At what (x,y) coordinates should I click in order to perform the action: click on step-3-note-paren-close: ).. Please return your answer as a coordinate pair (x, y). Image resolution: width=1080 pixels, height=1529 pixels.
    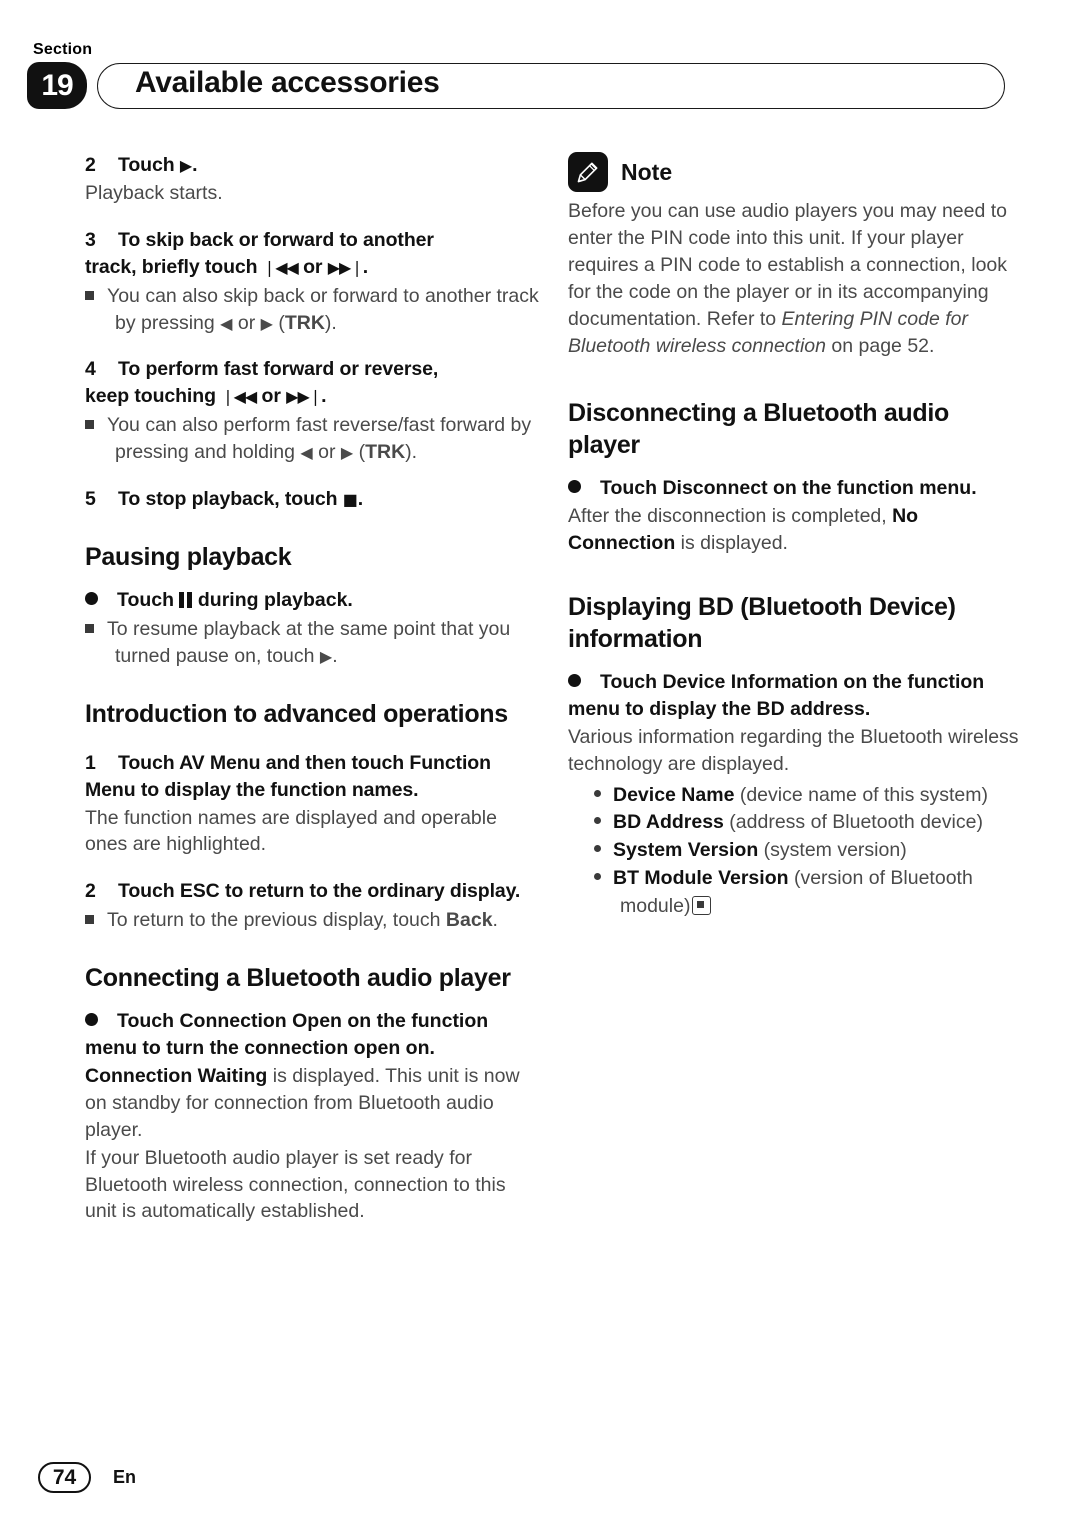
    Looking at the image, I should click on (330, 322).